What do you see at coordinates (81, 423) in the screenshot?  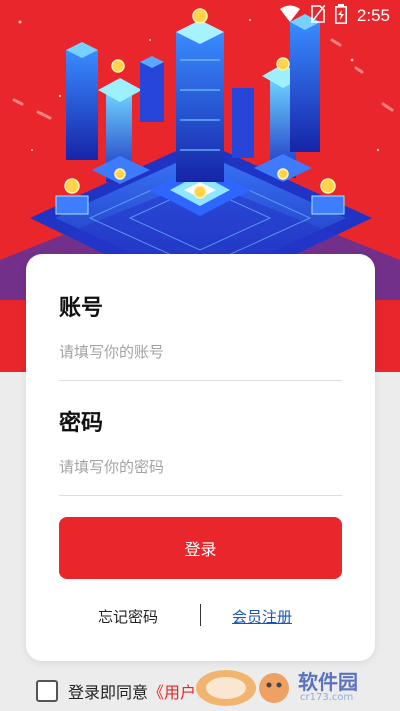 I see `password-label: 密码` at bounding box center [81, 423].